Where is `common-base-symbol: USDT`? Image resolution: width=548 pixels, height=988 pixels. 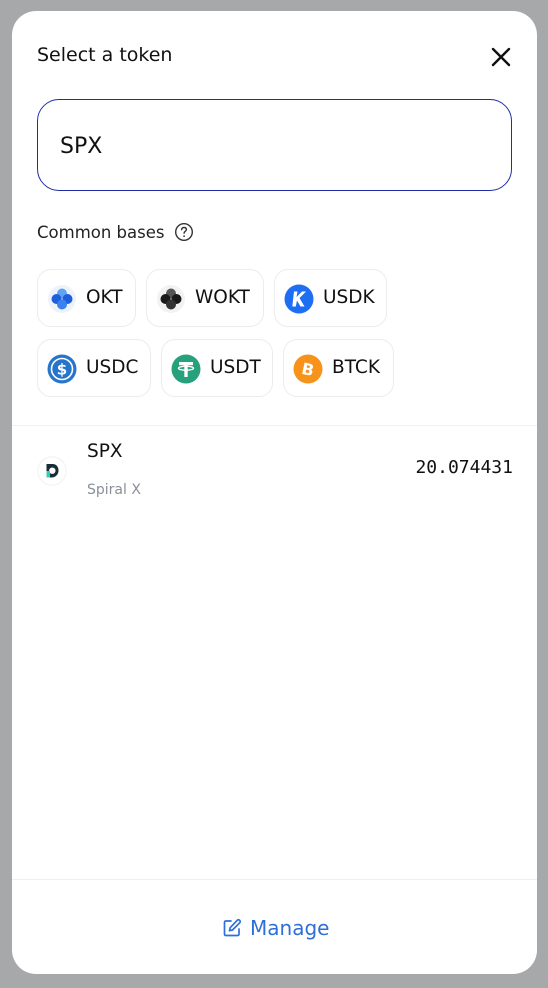 common-base-symbol: USDT is located at coordinates (235, 367).